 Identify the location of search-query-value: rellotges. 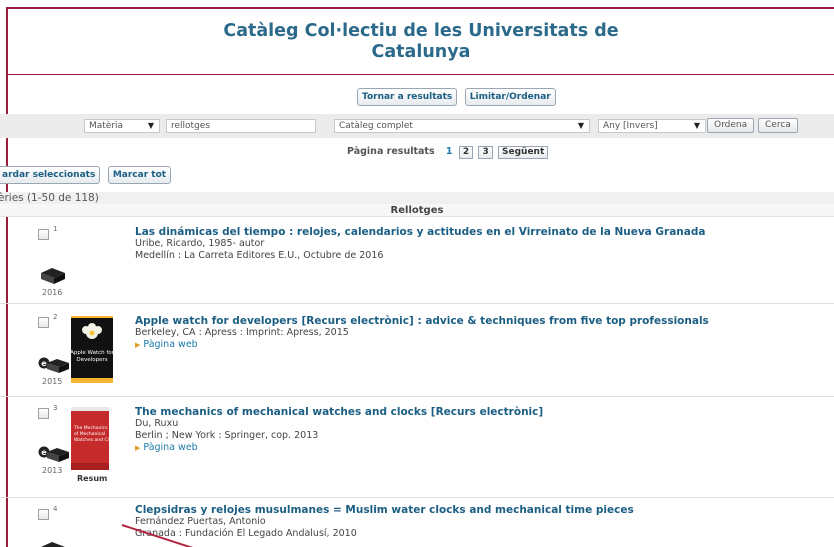
(191, 126).